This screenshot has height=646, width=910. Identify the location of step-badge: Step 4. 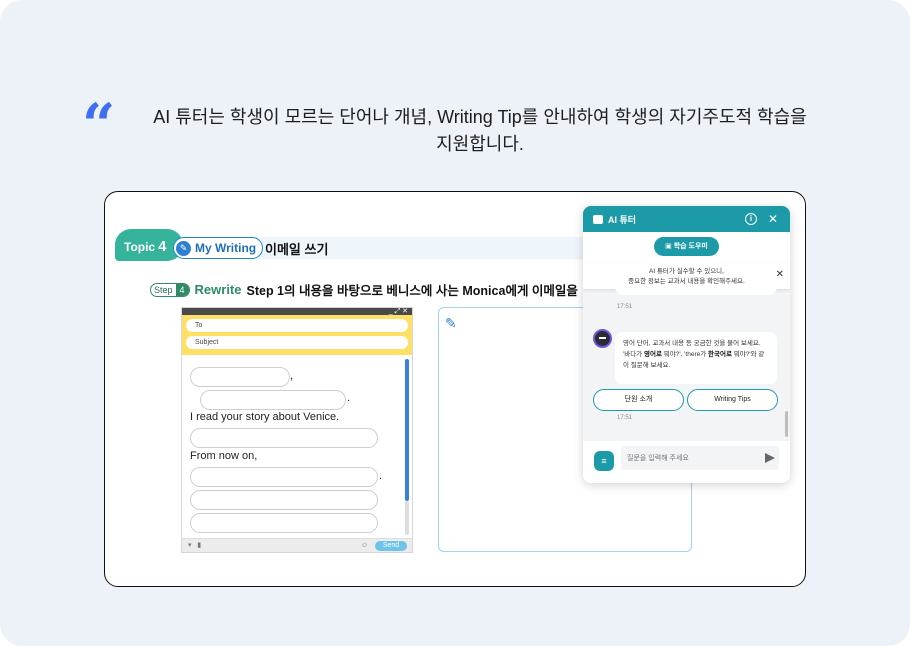
(170, 289).